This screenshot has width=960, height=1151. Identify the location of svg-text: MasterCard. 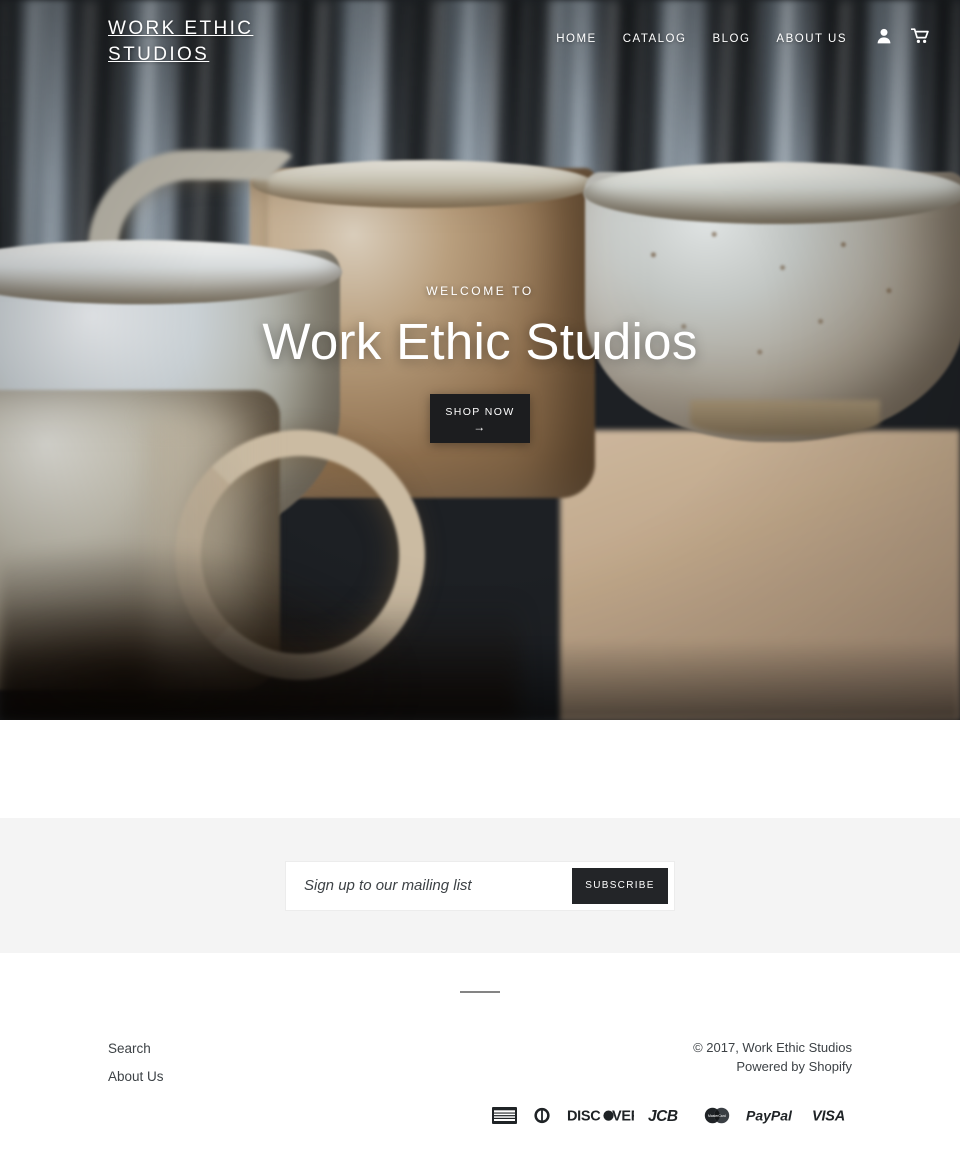
(717, 1116).